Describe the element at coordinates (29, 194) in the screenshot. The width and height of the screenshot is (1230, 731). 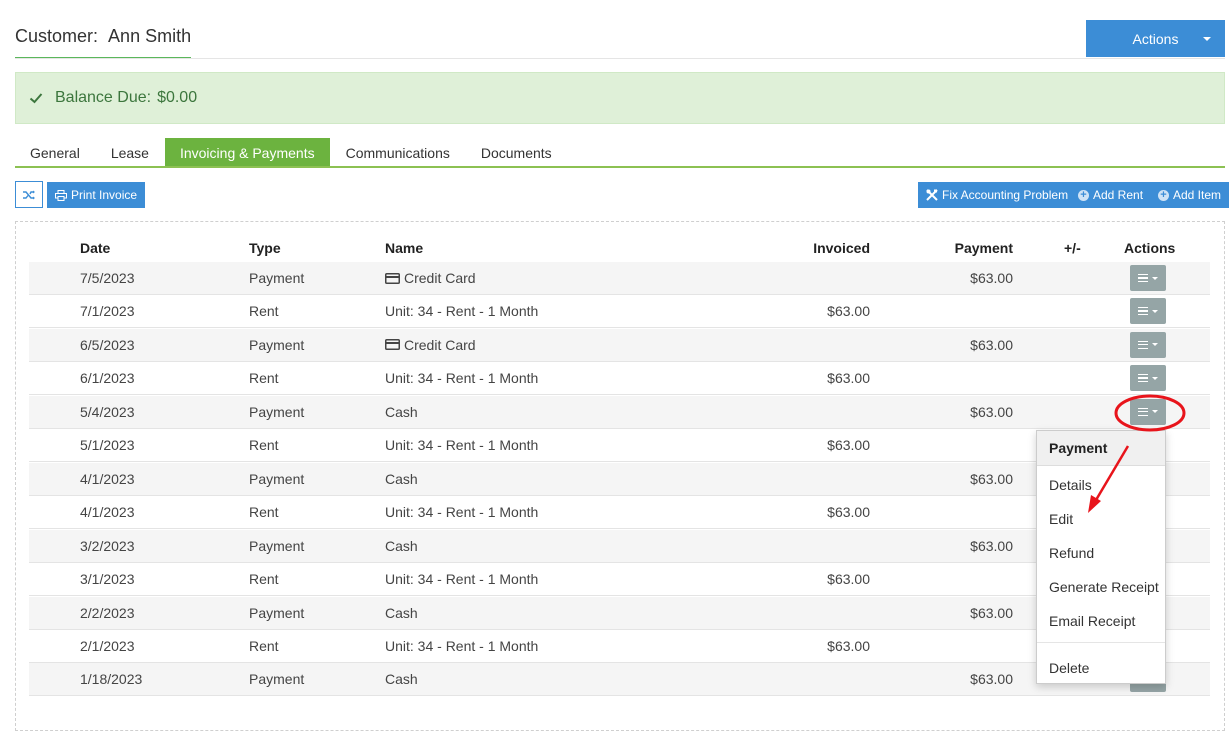
I see `toggle-view-button` at that location.